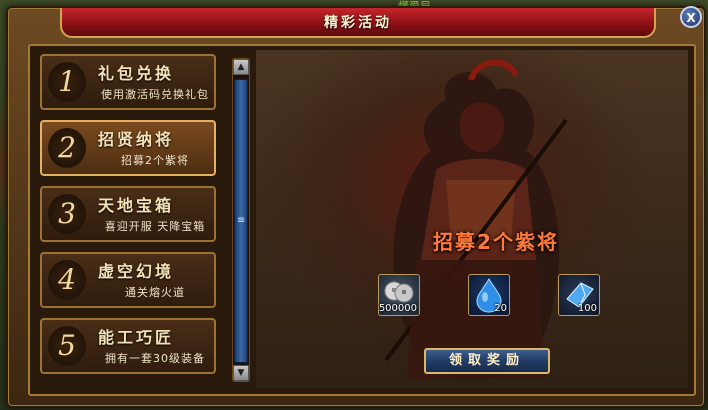 The image size is (708, 410). What do you see at coordinates (155, 226) in the screenshot?
I see `activity-desc: 喜迎开服 天降宝箱` at bounding box center [155, 226].